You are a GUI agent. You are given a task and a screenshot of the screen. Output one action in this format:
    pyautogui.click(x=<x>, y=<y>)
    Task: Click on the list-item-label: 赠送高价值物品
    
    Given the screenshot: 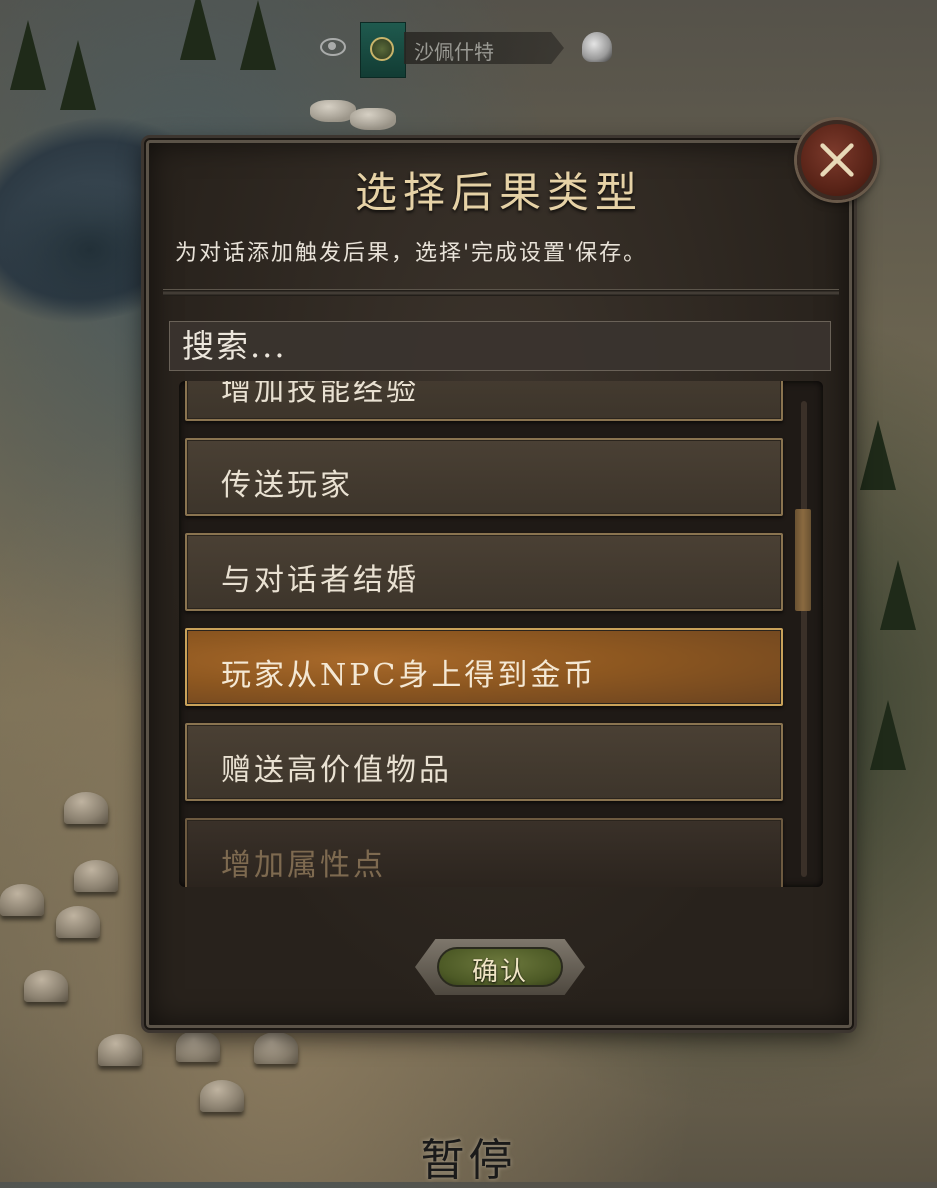 What is the action you would take?
    pyautogui.click(x=336, y=770)
    